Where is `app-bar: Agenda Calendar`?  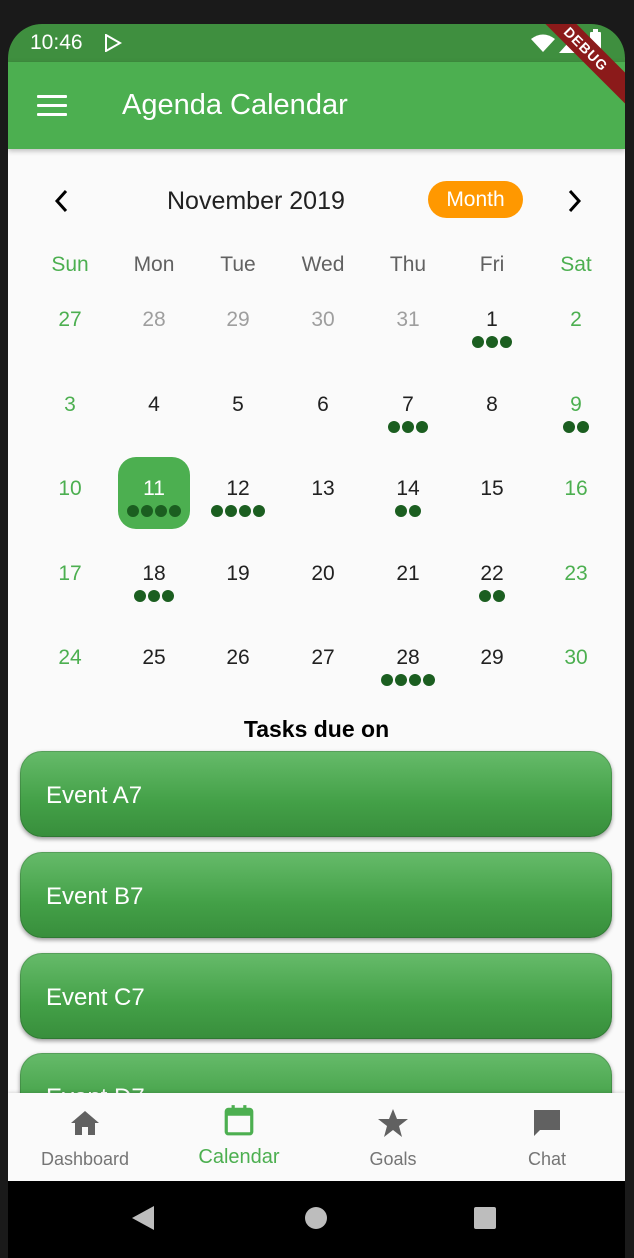
app-bar: Agenda Calendar is located at coordinates (316, 105).